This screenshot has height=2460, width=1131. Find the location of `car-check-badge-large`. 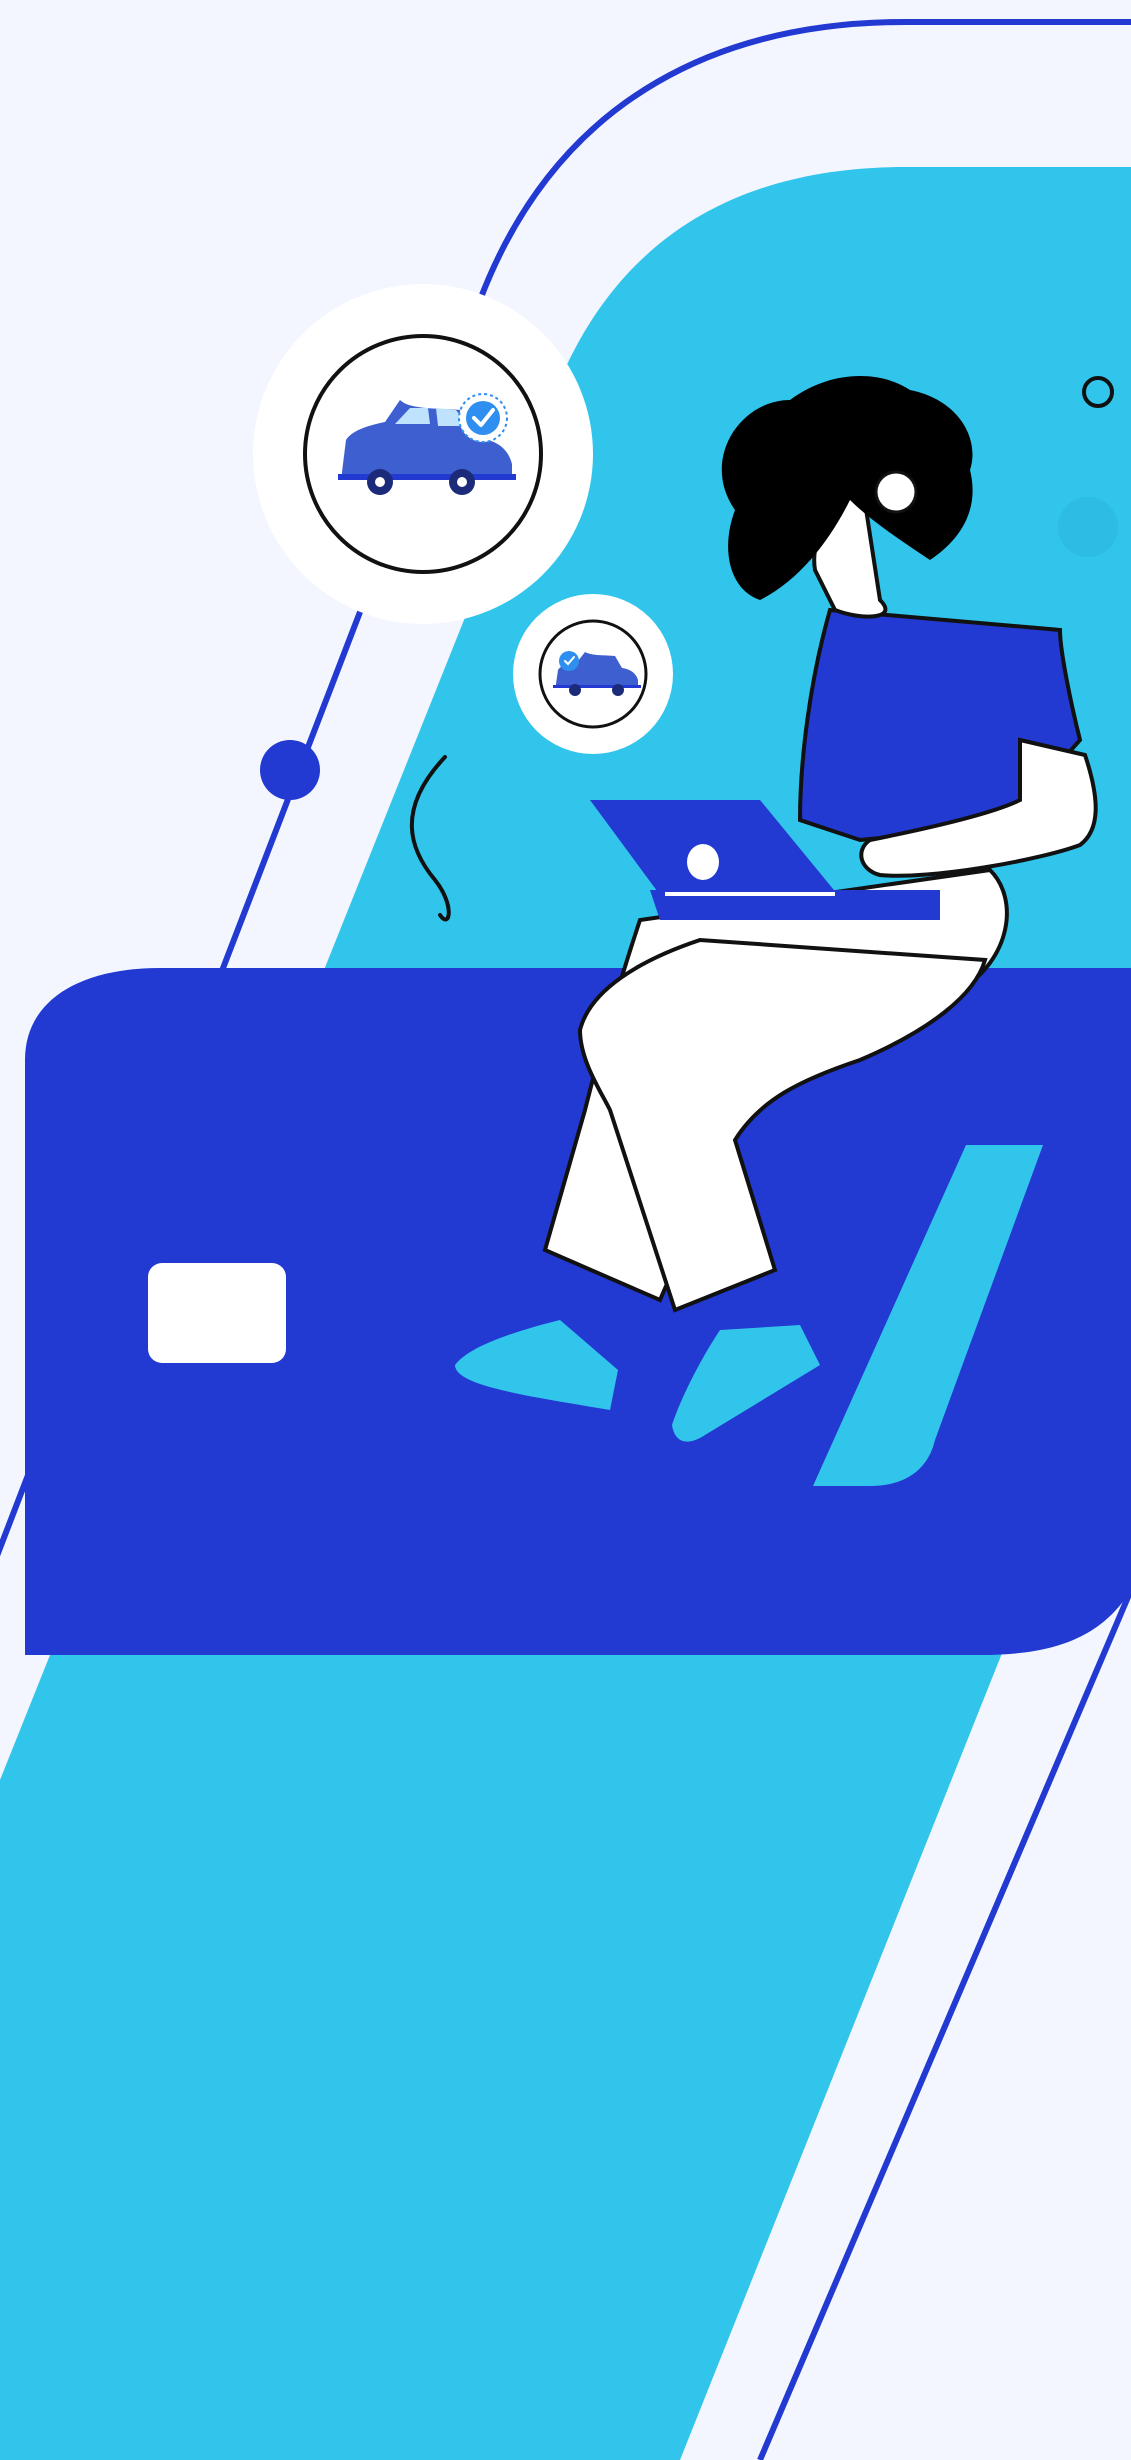

car-check-badge-large is located at coordinates (423, 454).